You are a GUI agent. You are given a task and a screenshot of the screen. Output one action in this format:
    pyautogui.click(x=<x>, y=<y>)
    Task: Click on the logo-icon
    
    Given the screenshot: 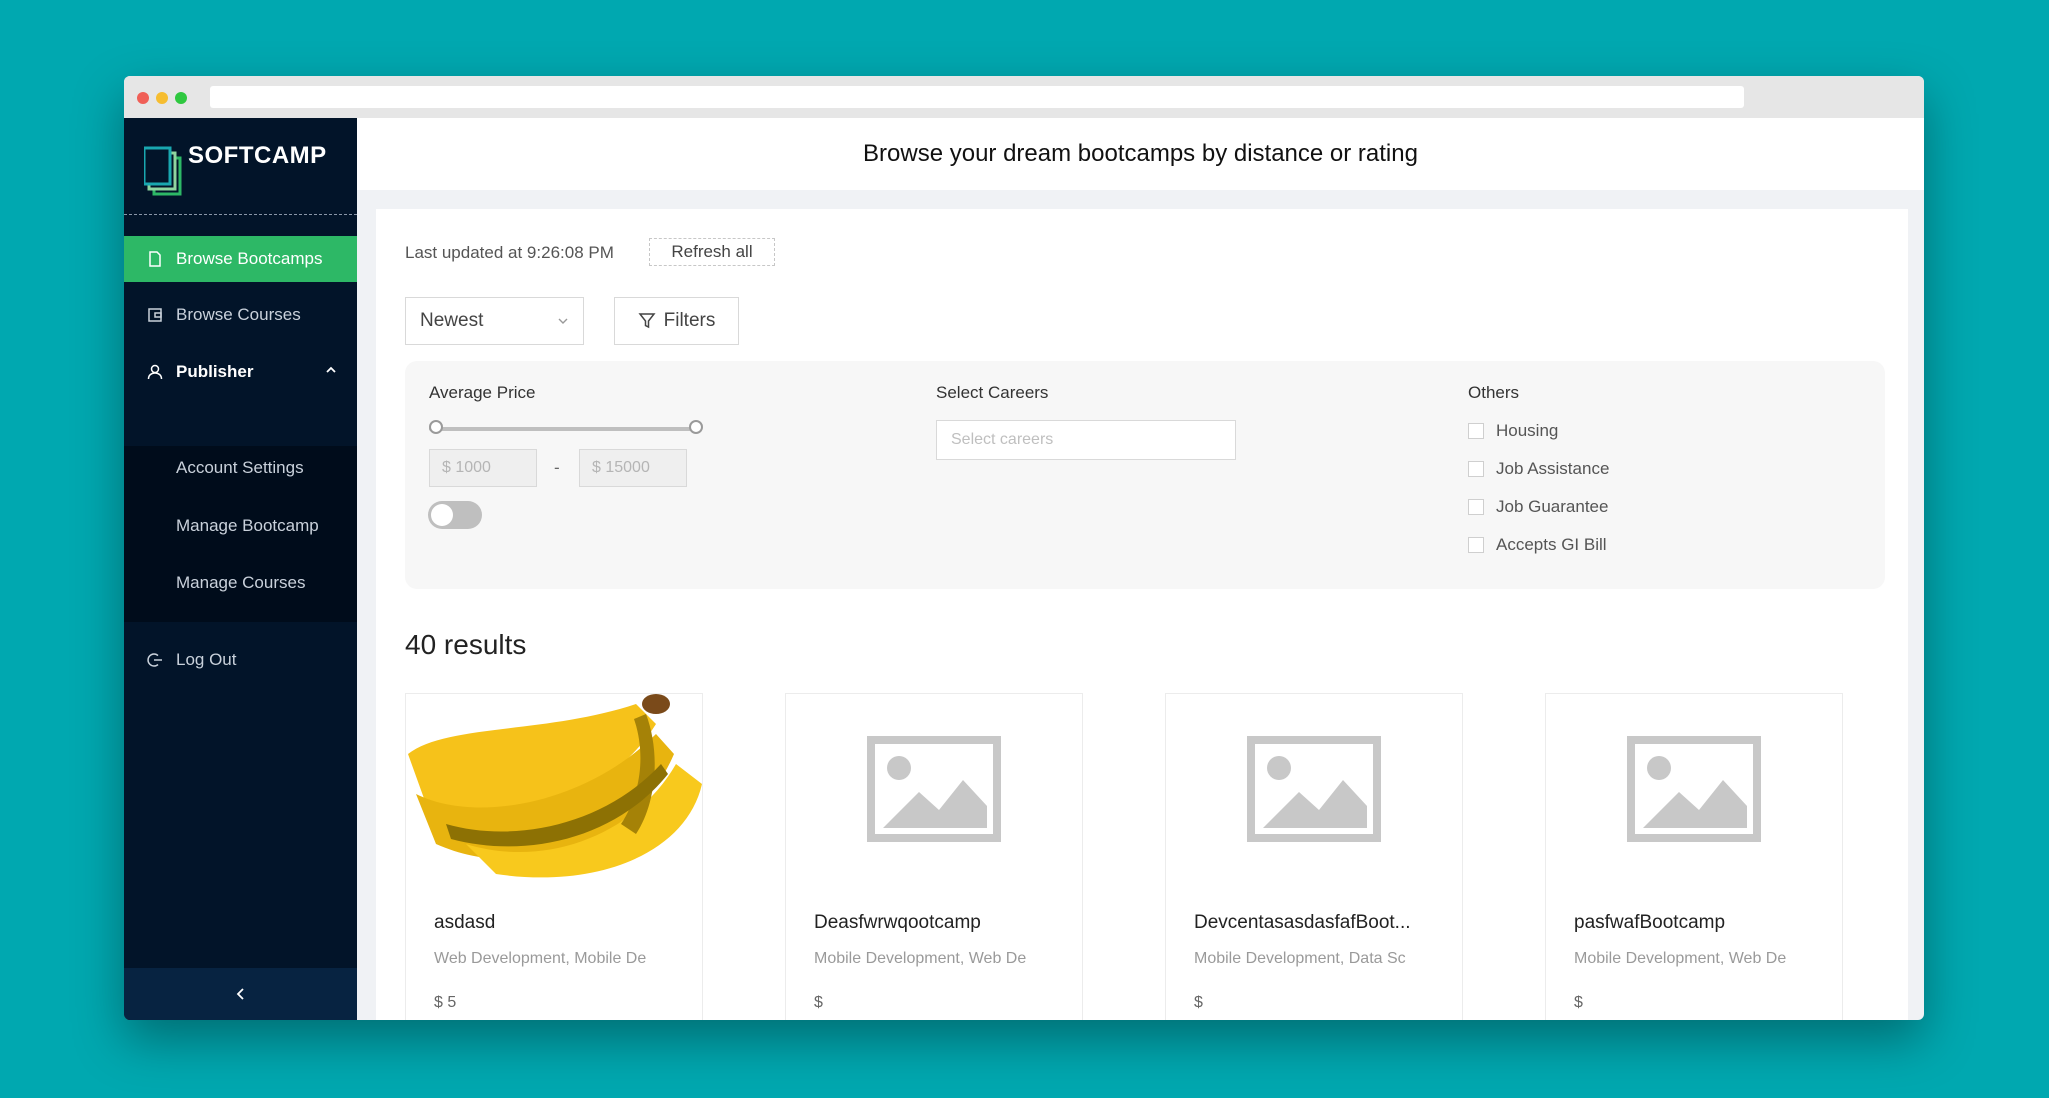 What is the action you would take?
    pyautogui.click(x=163, y=171)
    